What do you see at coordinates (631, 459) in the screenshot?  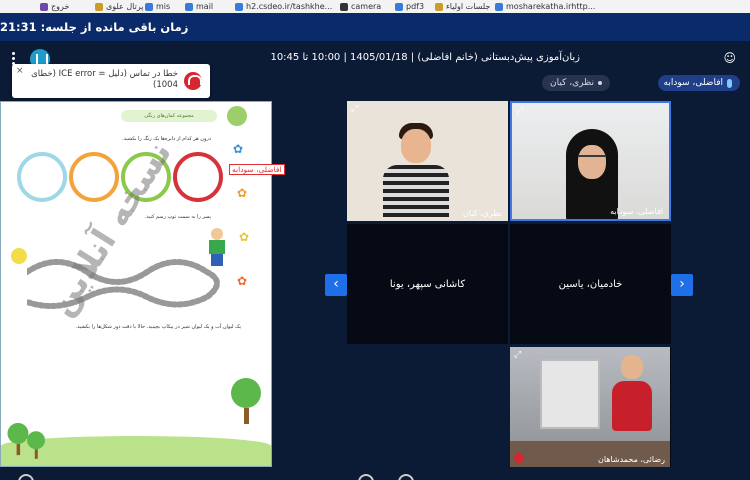 I see `participant-name: رضائی، محمدشاهان` at bounding box center [631, 459].